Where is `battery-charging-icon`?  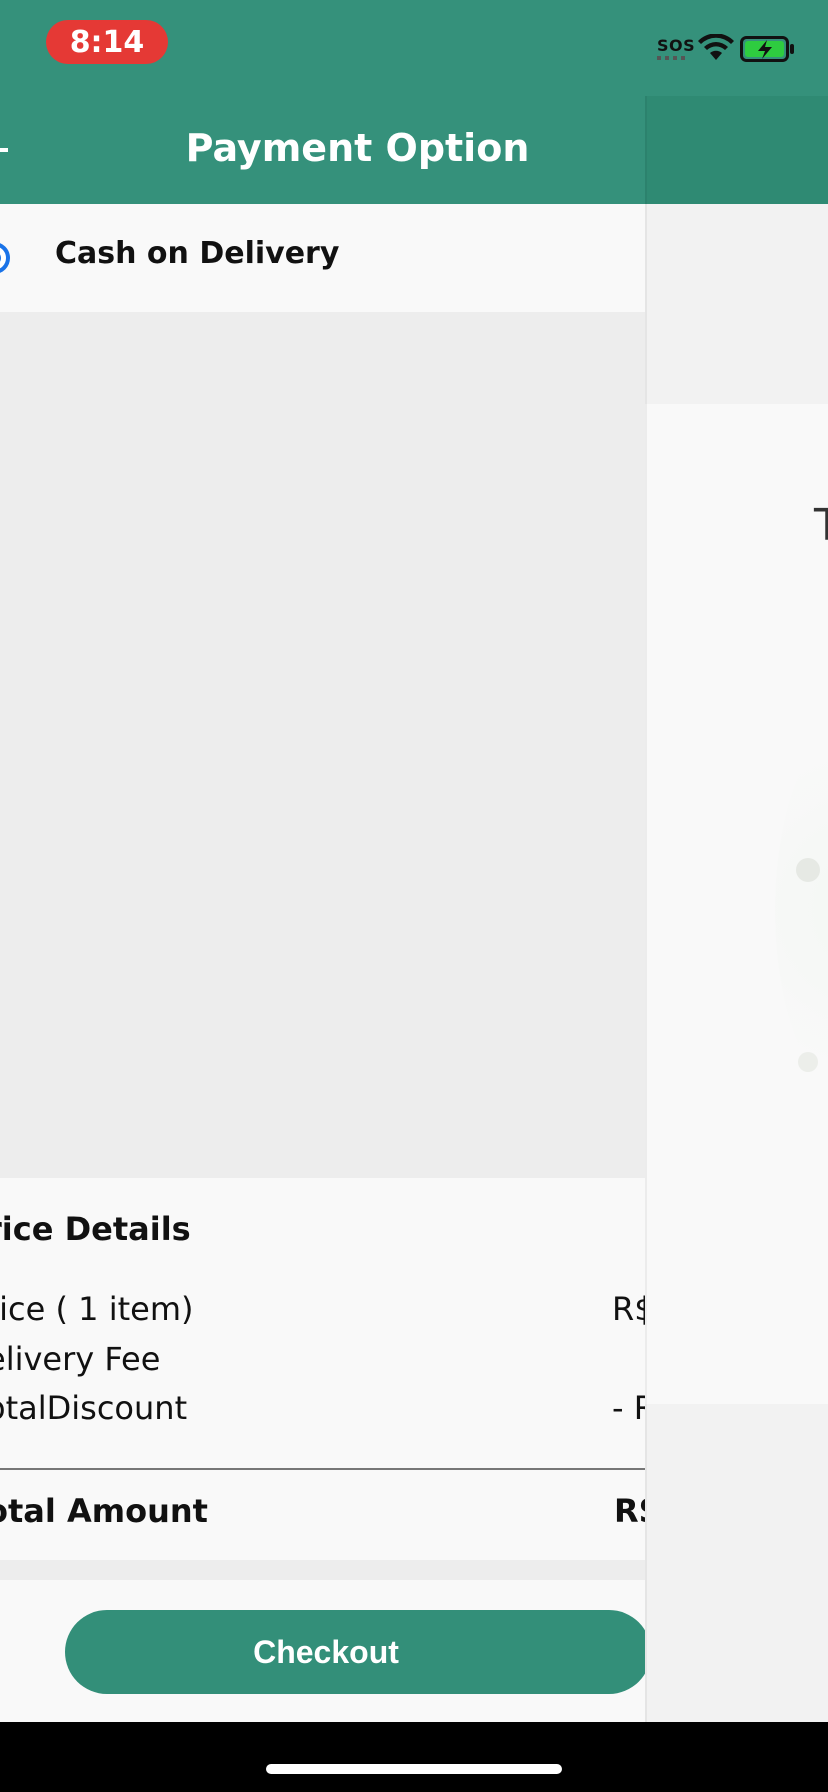 battery-charging-icon is located at coordinates (767, 49).